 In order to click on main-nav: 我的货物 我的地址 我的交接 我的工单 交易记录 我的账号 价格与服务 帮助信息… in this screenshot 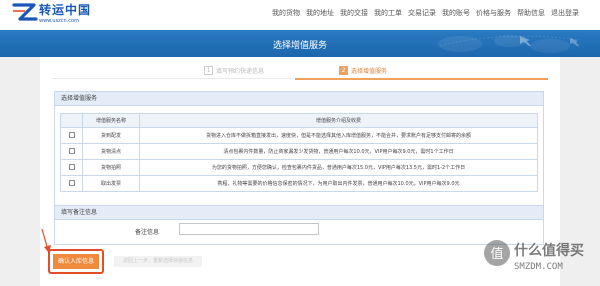, I will do `click(425, 13)`.